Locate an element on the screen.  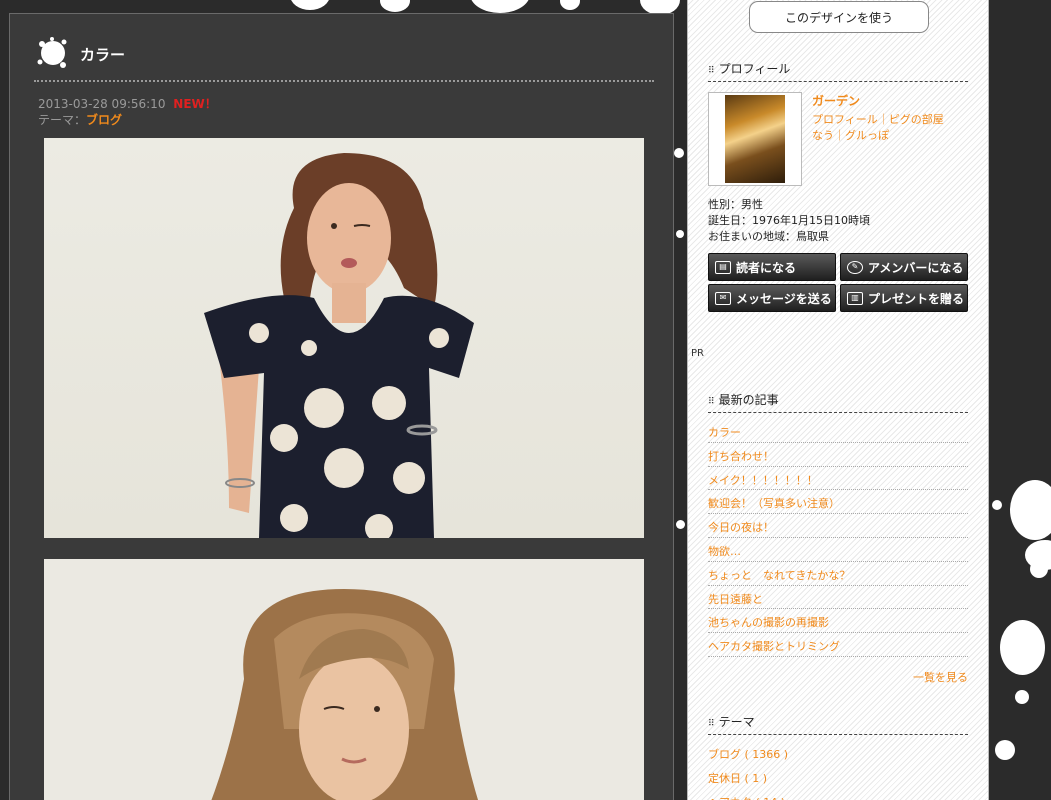
become-reader-button: ▤ 読者になる is located at coordinates (772, 267).